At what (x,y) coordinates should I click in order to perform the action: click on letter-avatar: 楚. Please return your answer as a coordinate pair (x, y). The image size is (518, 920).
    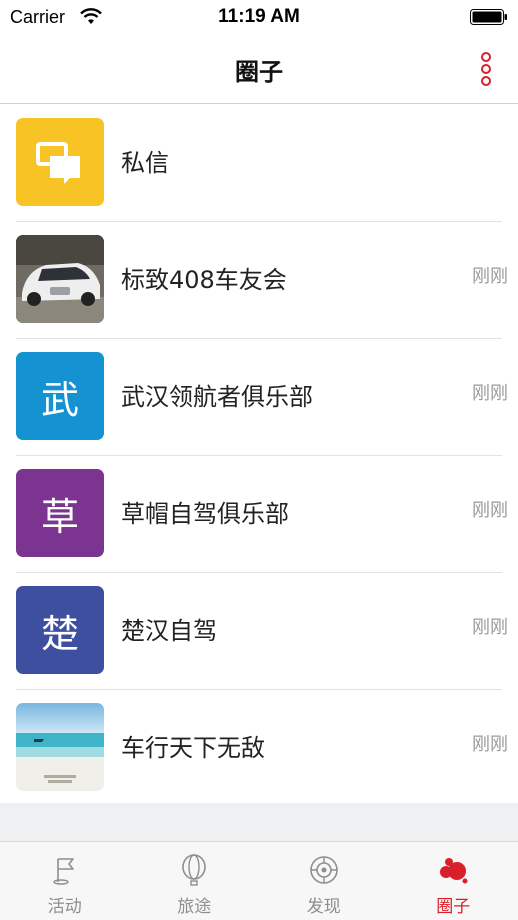
    Looking at the image, I should click on (60, 630).